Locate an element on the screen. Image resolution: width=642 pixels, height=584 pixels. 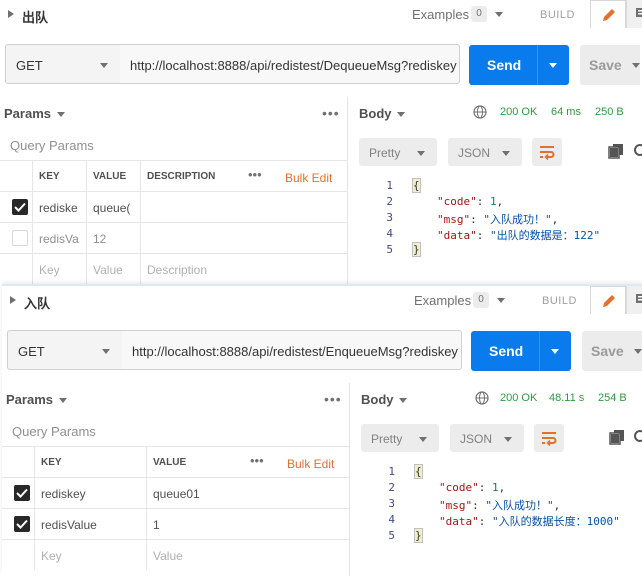
header-key: KEY is located at coordinates (90, 462).